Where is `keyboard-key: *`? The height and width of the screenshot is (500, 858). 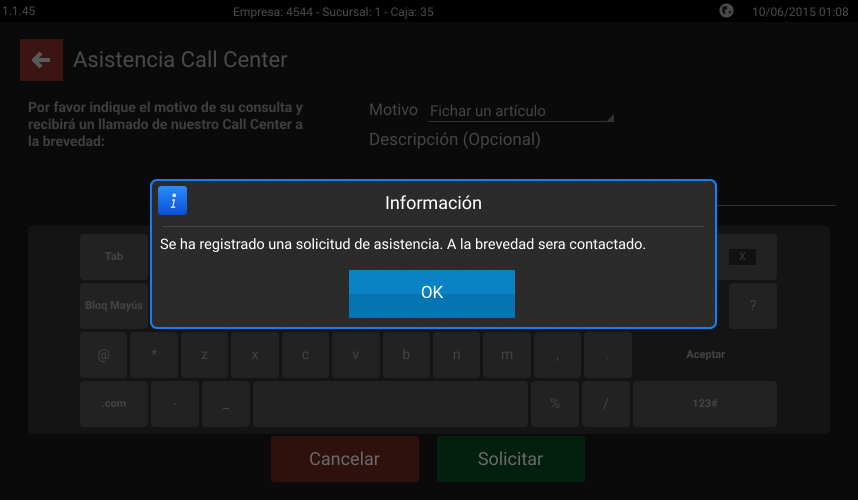
keyboard-key: * is located at coordinates (154, 355).